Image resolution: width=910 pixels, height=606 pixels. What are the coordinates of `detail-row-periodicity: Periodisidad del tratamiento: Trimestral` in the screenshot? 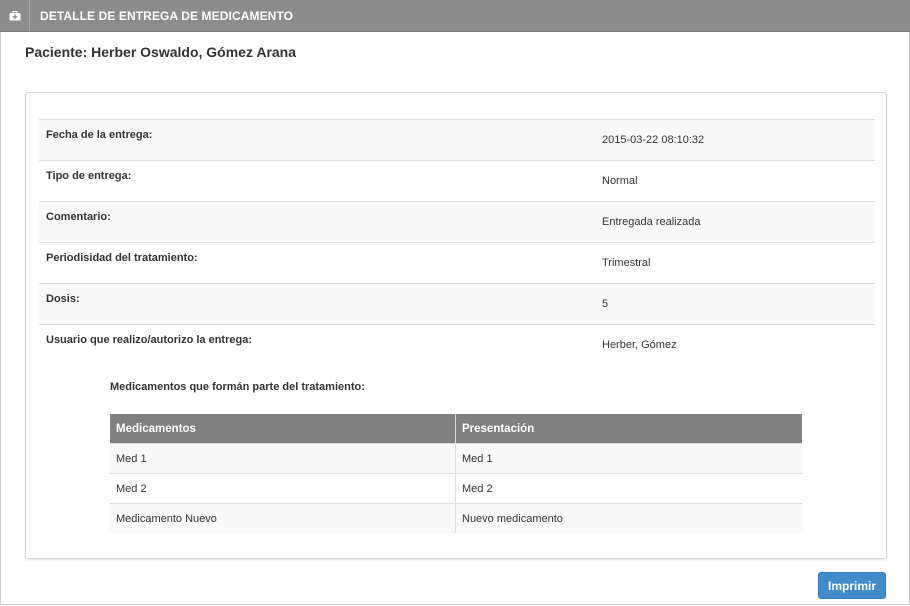 It's located at (457, 262).